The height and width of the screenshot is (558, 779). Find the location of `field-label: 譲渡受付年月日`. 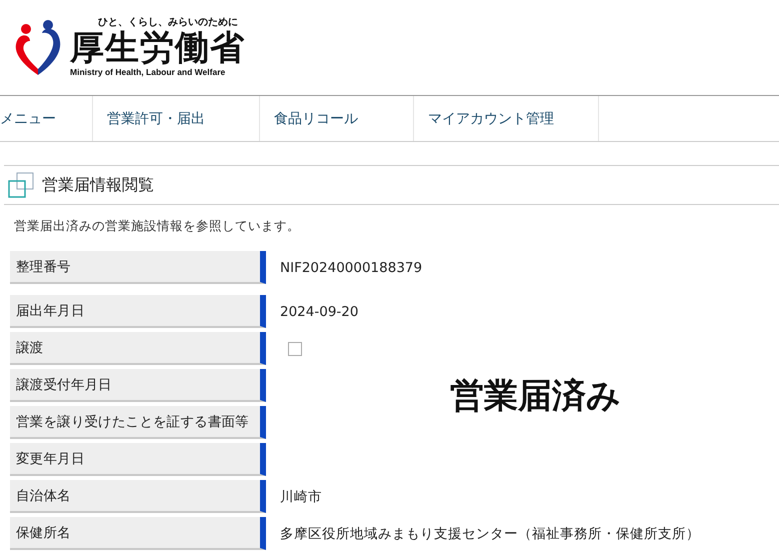

field-label: 譲渡受付年月日 is located at coordinates (138, 385).